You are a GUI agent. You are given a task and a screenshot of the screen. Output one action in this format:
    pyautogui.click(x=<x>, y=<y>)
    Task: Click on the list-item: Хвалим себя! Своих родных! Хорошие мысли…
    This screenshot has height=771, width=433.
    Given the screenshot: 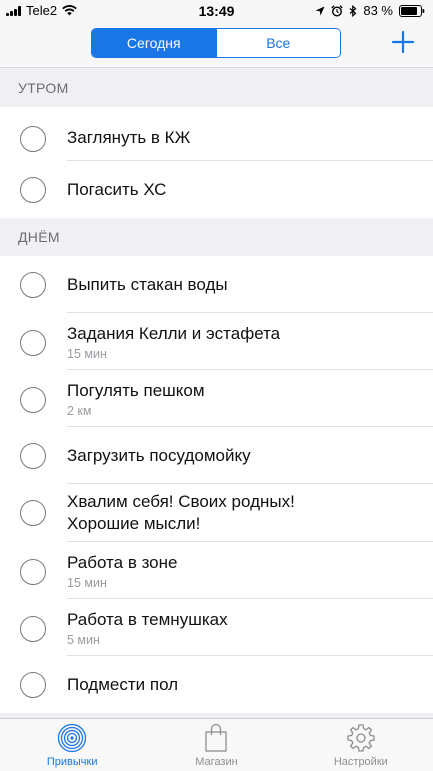 What is the action you would take?
    pyautogui.click(x=216, y=513)
    